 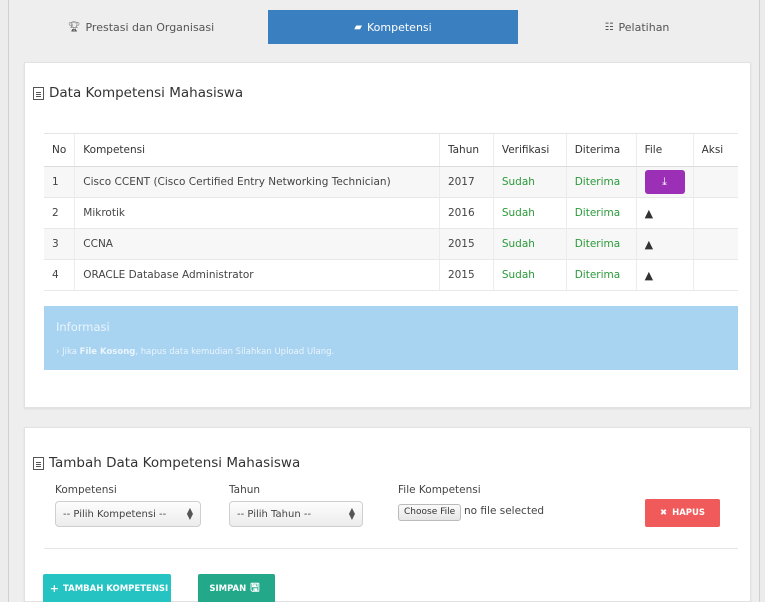 What do you see at coordinates (430, 512) in the screenshot?
I see `choose-file-button: Choose File` at bounding box center [430, 512].